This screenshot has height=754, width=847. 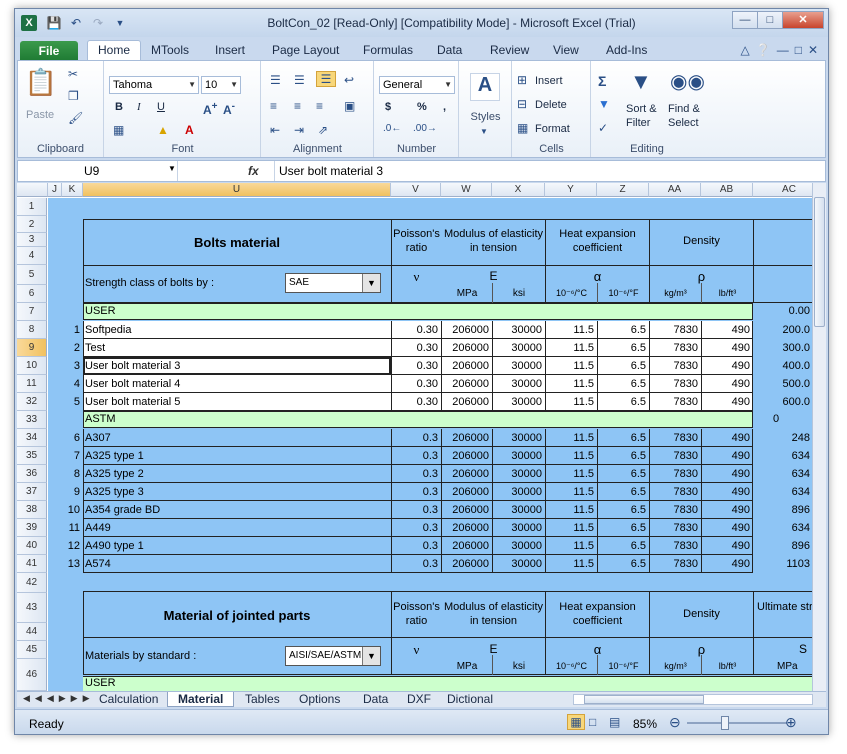 I want to click on row-header: 41, so click(x=32, y=564).